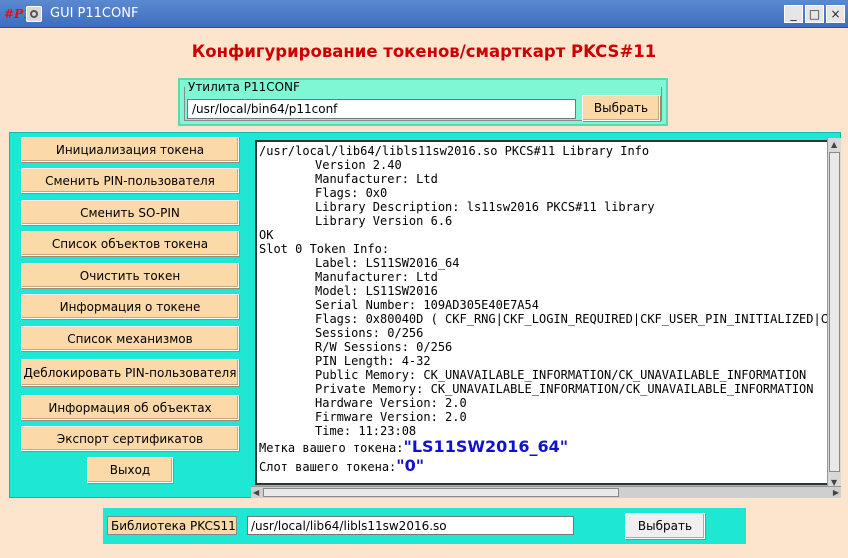 This screenshot has height=558, width=848. What do you see at coordinates (369, 333) in the screenshot?
I see `console-line: Sessions: 0/256` at bounding box center [369, 333].